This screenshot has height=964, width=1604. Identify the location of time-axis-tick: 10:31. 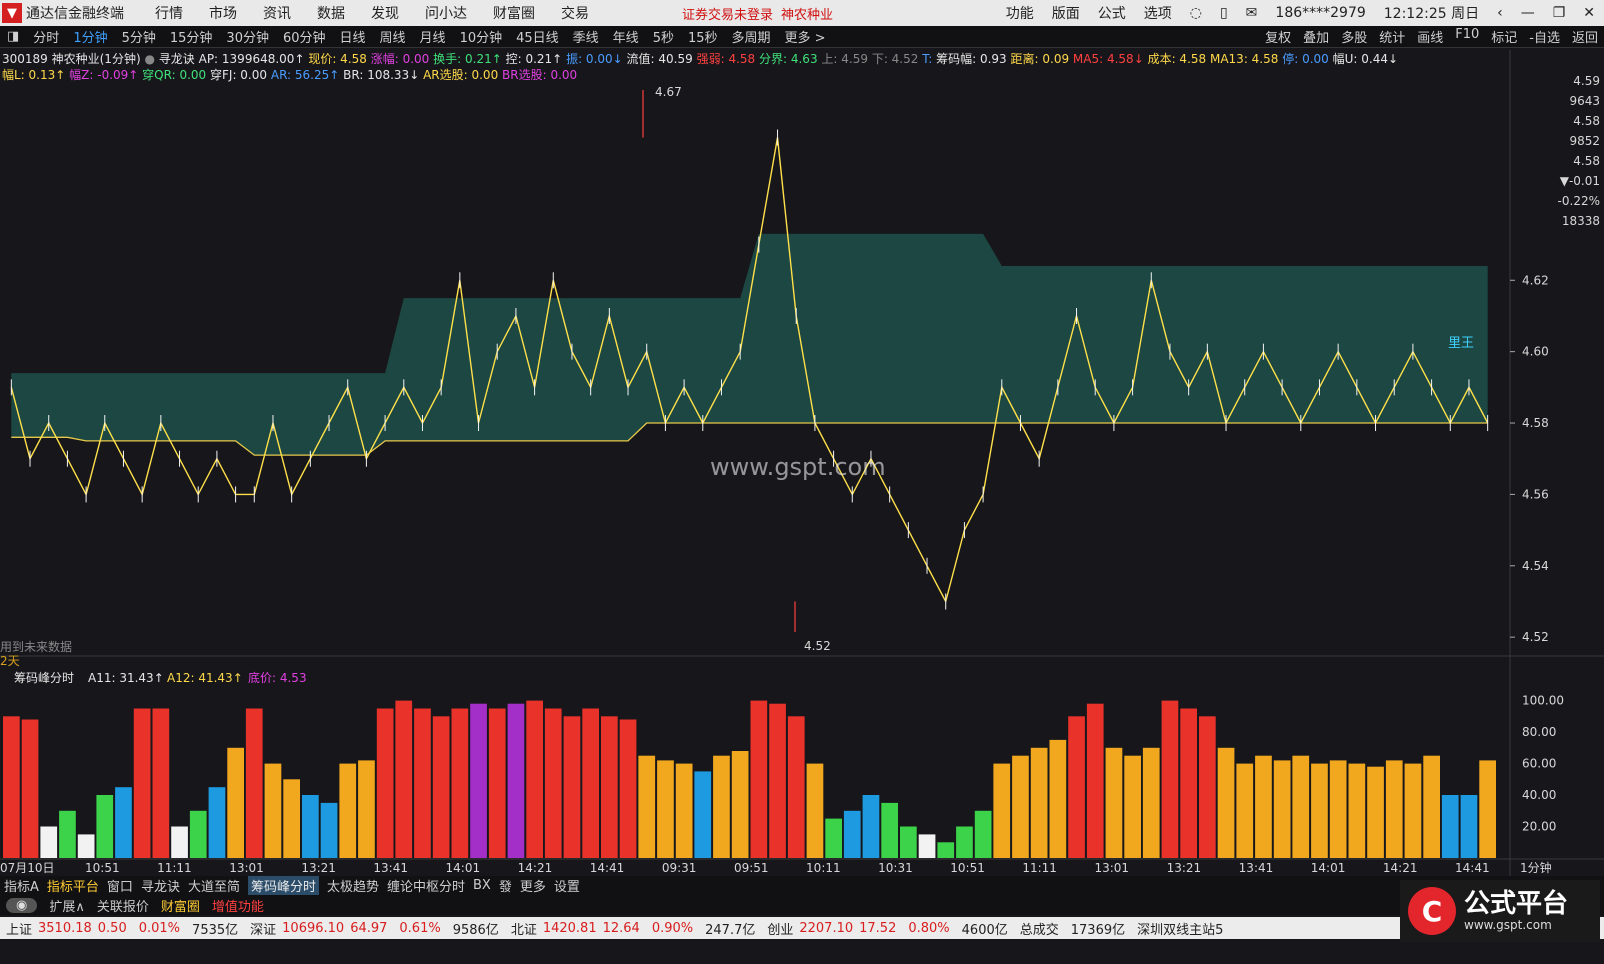
(895, 868).